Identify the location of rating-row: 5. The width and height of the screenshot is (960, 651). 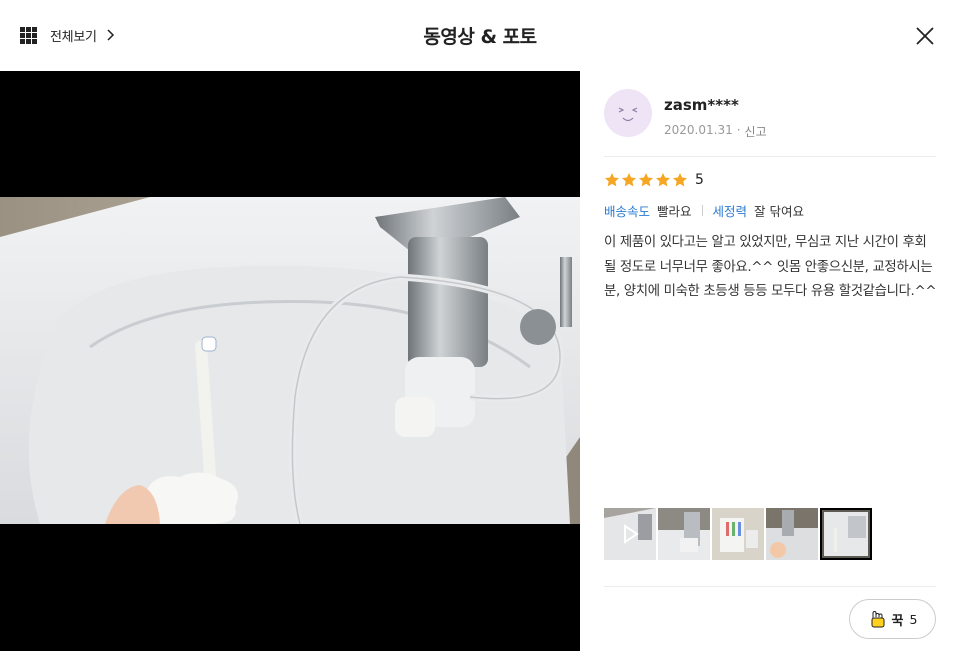
(654, 180).